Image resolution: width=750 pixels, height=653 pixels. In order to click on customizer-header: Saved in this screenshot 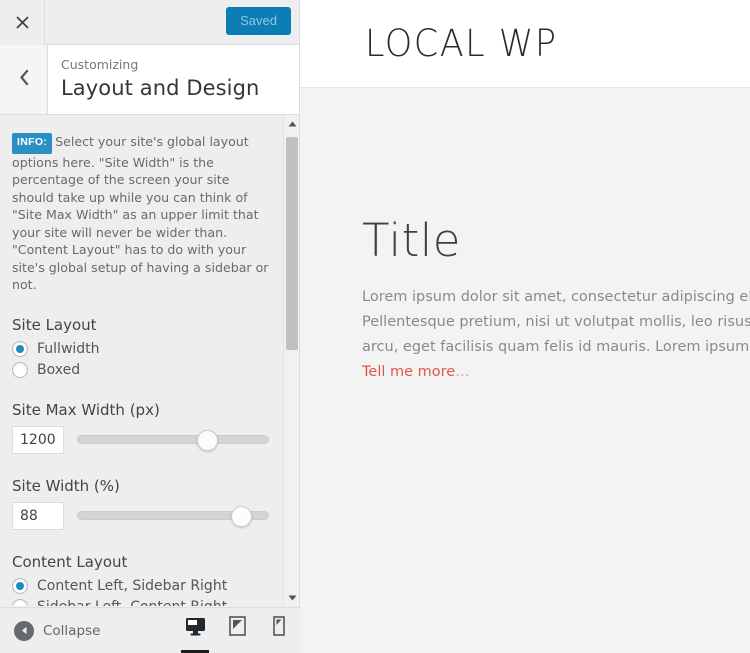, I will do `click(149, 22)`.